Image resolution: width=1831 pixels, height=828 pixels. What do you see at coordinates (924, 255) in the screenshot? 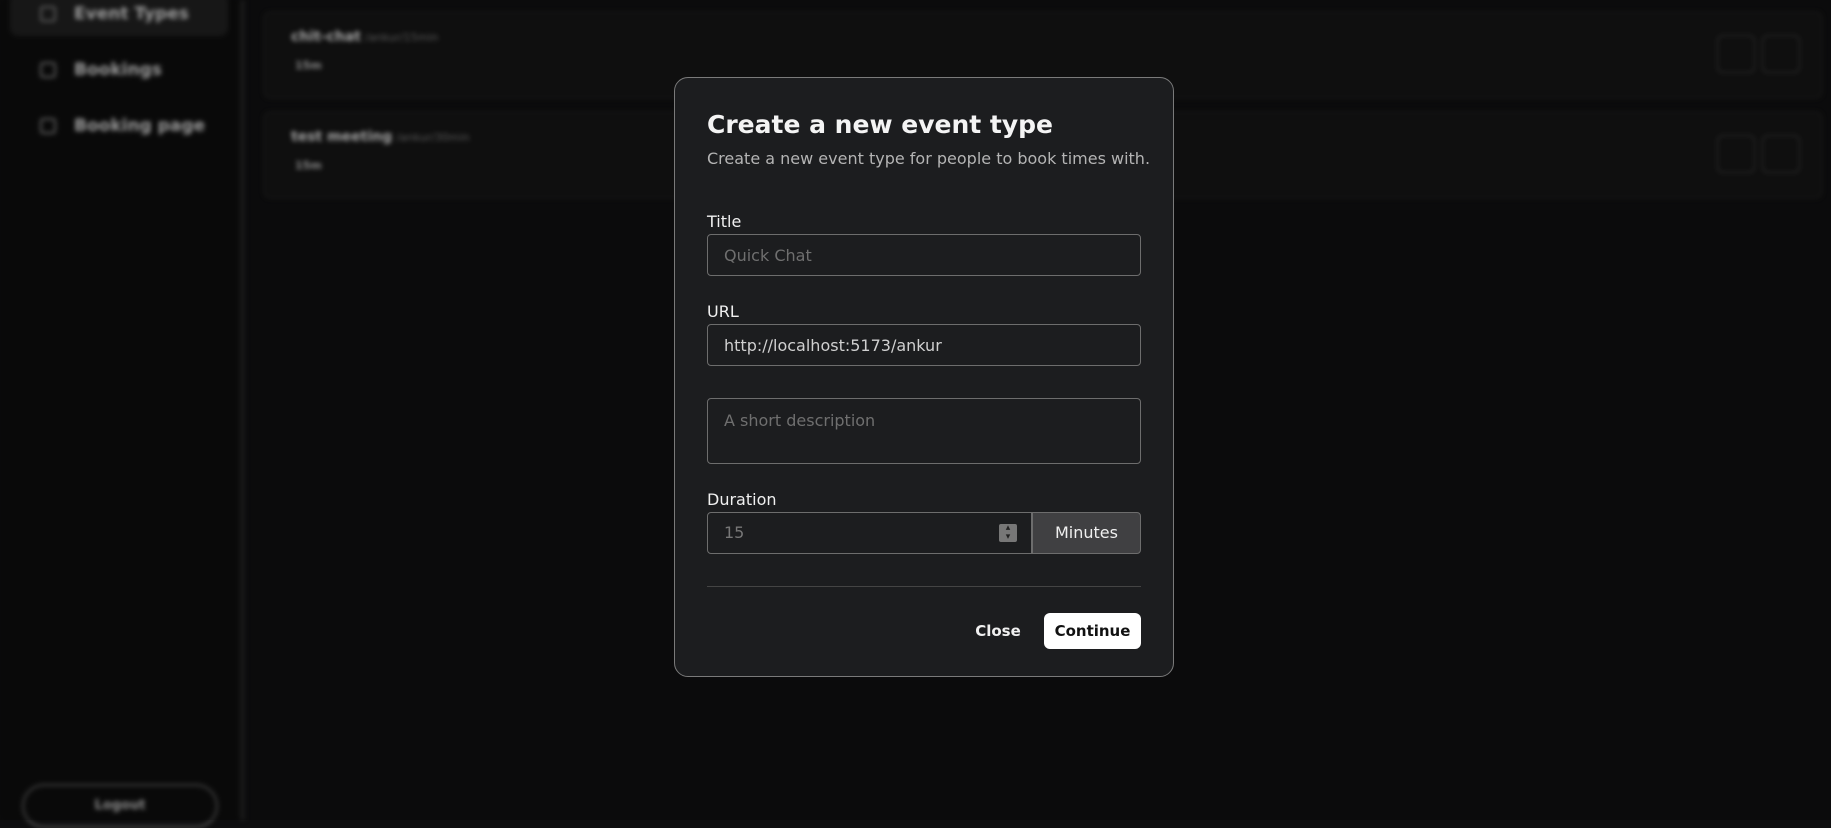
I see `title-input` at bounding box center [924, 255].